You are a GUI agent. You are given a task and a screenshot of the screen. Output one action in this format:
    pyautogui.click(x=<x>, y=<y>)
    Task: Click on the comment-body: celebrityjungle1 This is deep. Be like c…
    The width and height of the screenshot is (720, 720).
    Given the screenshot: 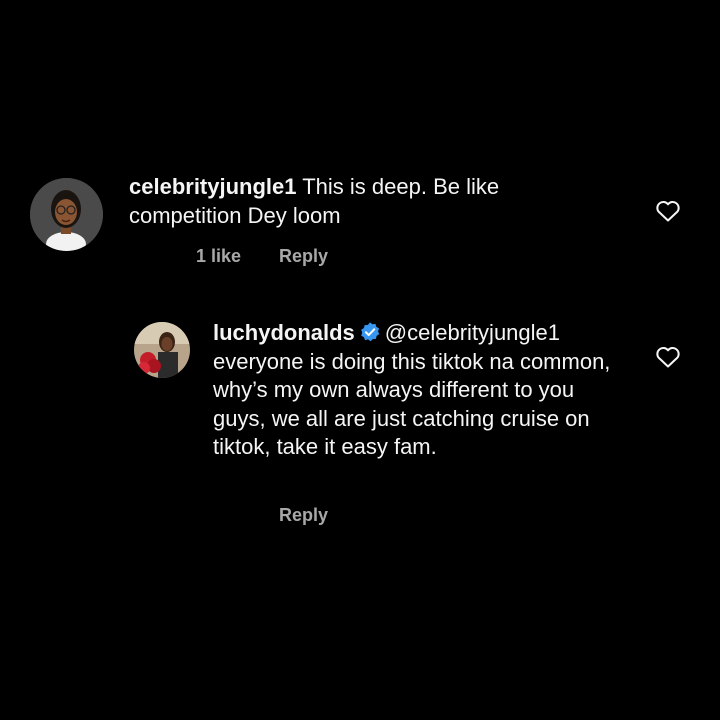 What is the action you would take?
    pyautogui.click(x=349, y=201)
    